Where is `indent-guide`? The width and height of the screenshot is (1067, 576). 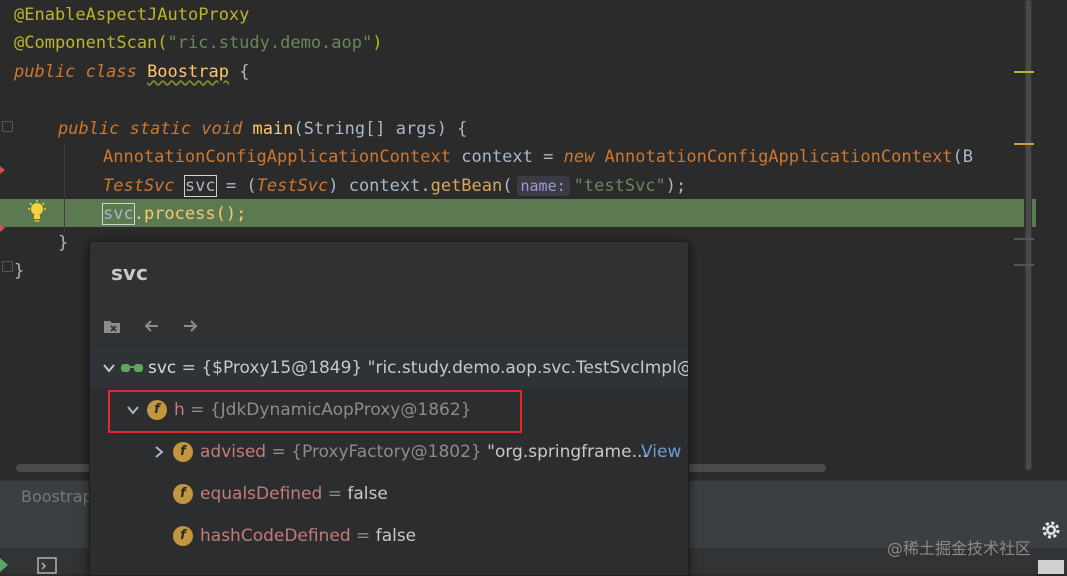
indent-guide is located at coordinates (64, 187).